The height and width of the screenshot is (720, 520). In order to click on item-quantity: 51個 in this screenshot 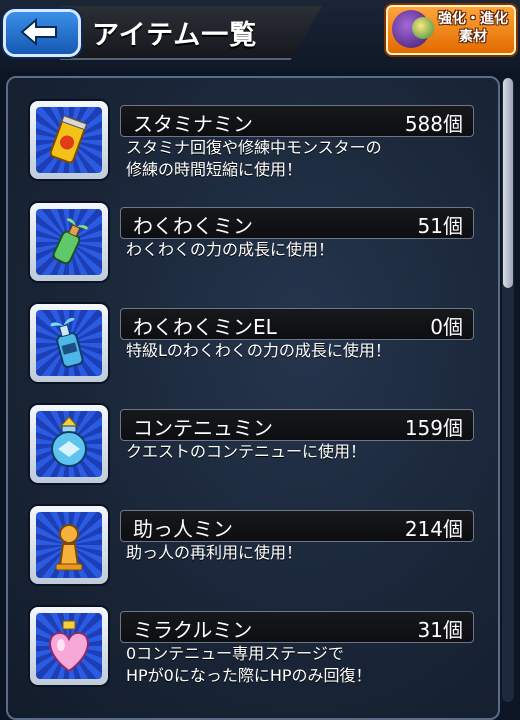, I will do `click(440, 226)`.